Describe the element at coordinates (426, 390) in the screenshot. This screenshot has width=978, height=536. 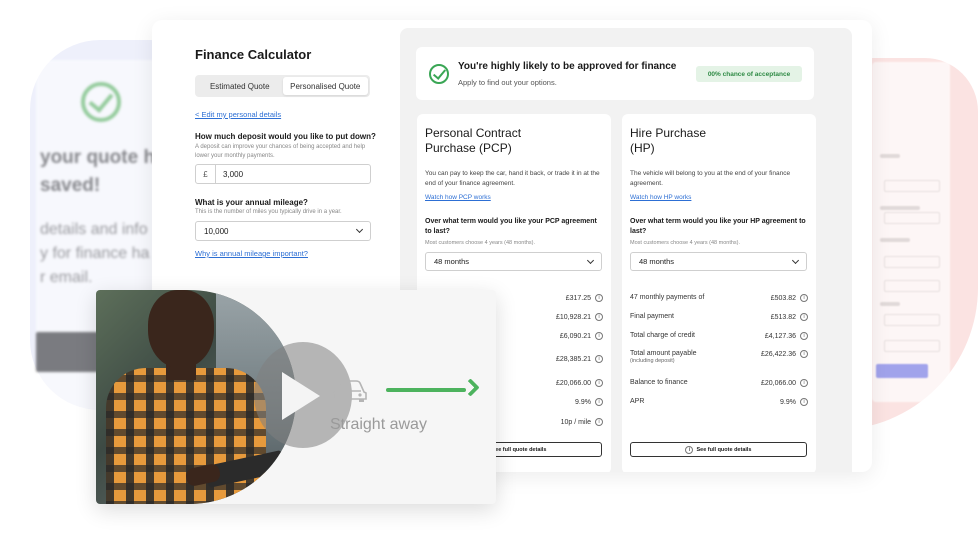
I see `arrow-right-icon` at that location.